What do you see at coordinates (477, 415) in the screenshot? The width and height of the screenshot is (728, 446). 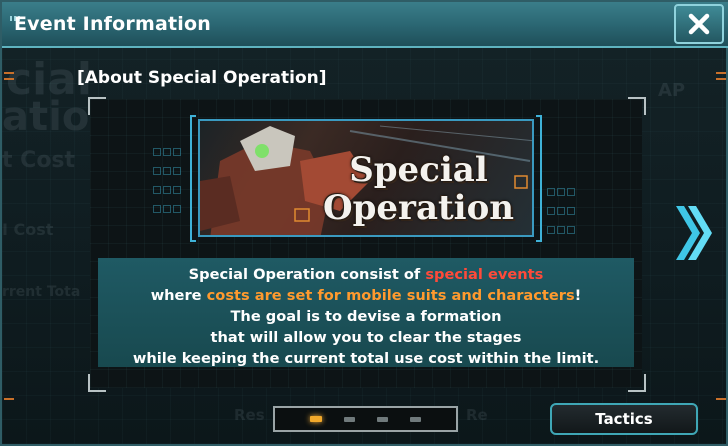 I see `background-text: Re` at bounding box center [477, 415].